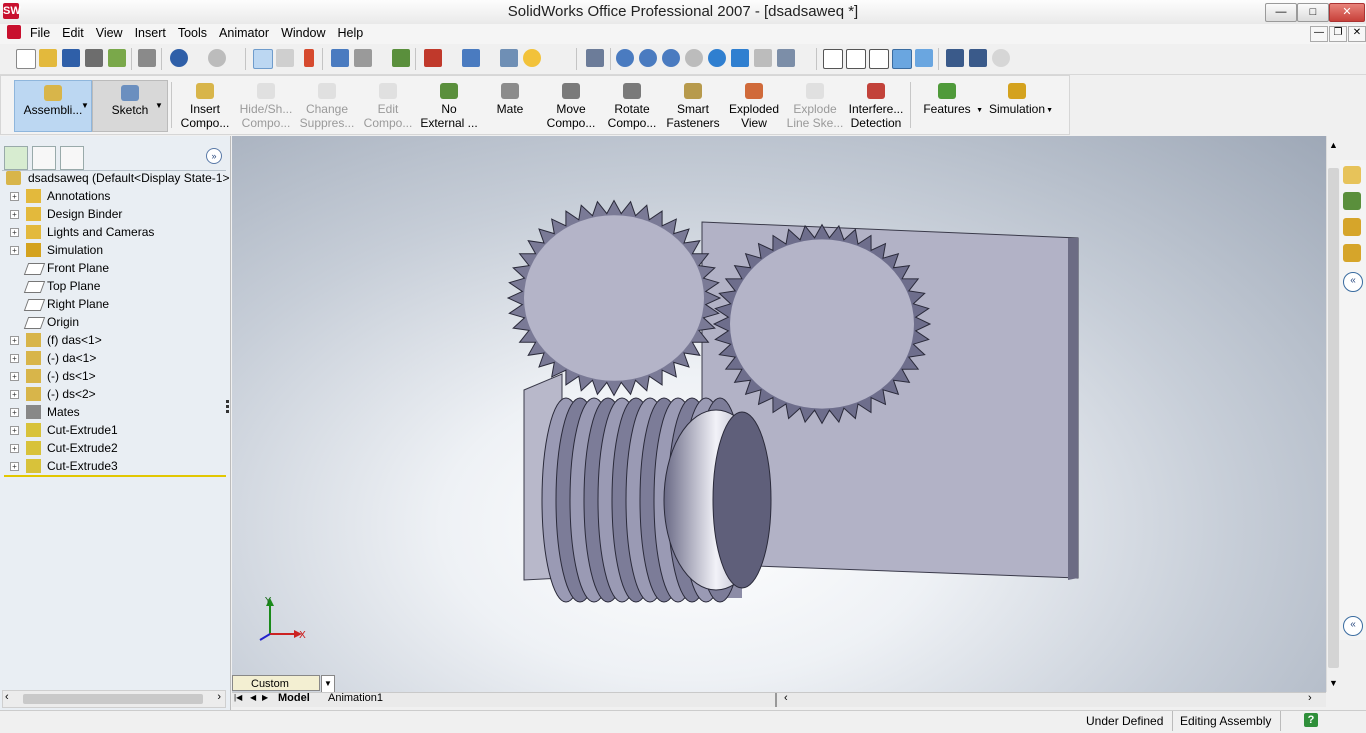 The height and width of the screenshot is (733, 1366). I want to click on design-library-icon, so click(1352, 201).